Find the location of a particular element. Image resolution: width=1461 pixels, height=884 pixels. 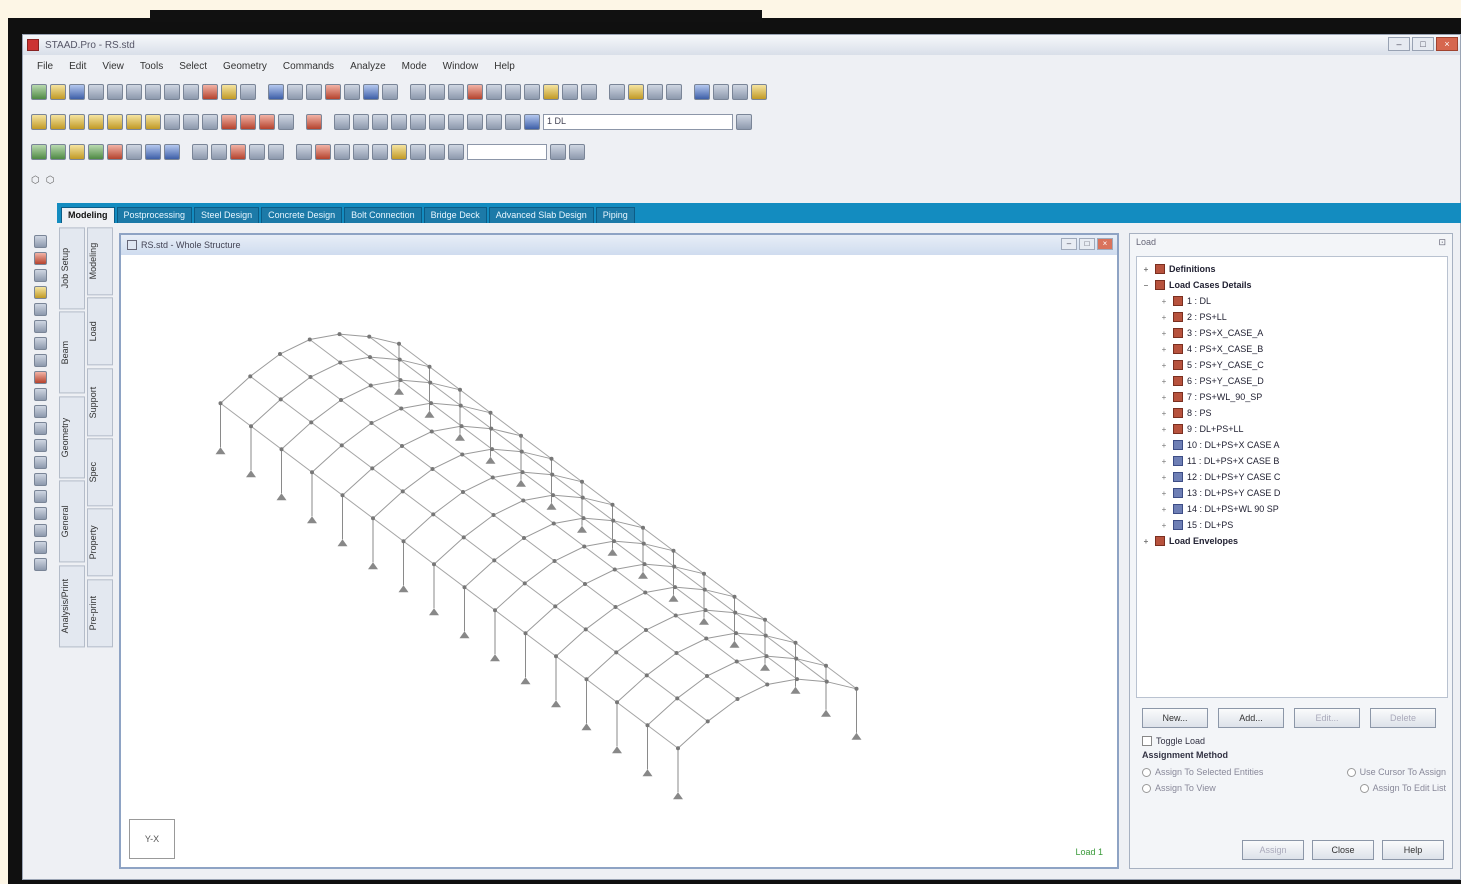

move-icon is located at coordinates (494, 92).